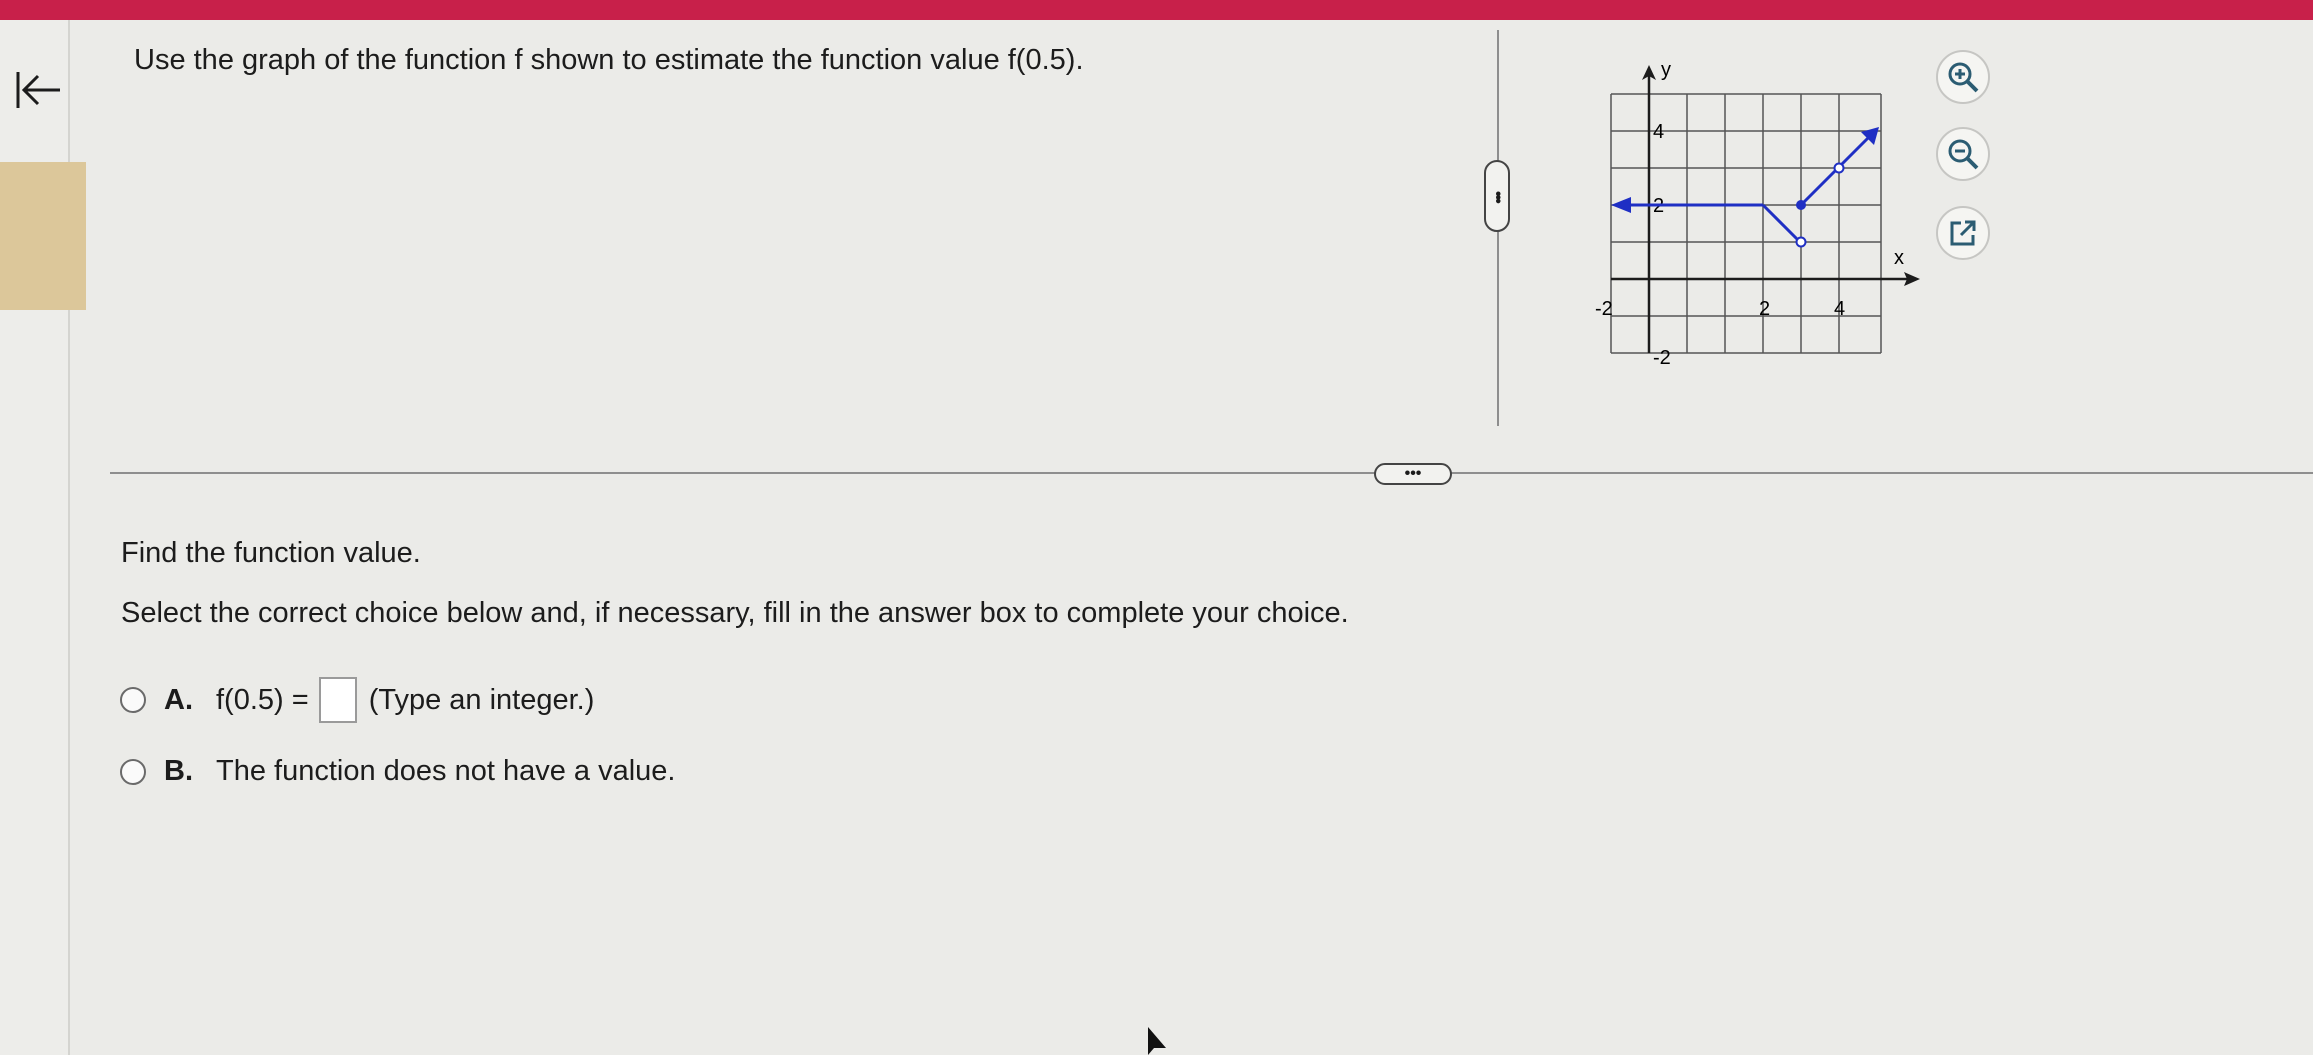 The image size is (2313, 1055). What do you see at coordinates (1157, 1041) in the screenshot?
I see `mouse-cursor-icon` at bounding box center [1157, 1041].